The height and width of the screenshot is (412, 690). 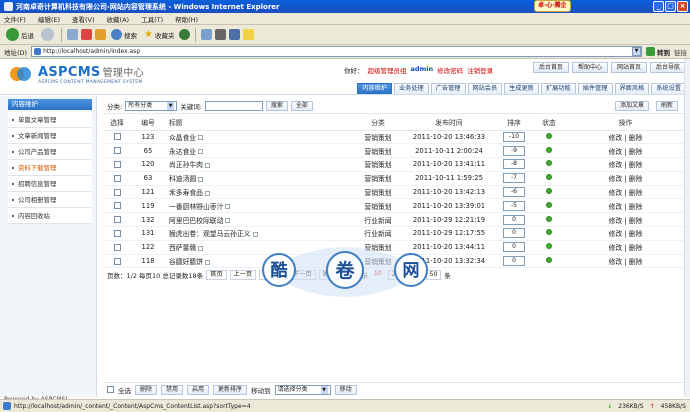 I want to click on row-title: 阿里巴巴校际联动, so click(x=196, y=221).